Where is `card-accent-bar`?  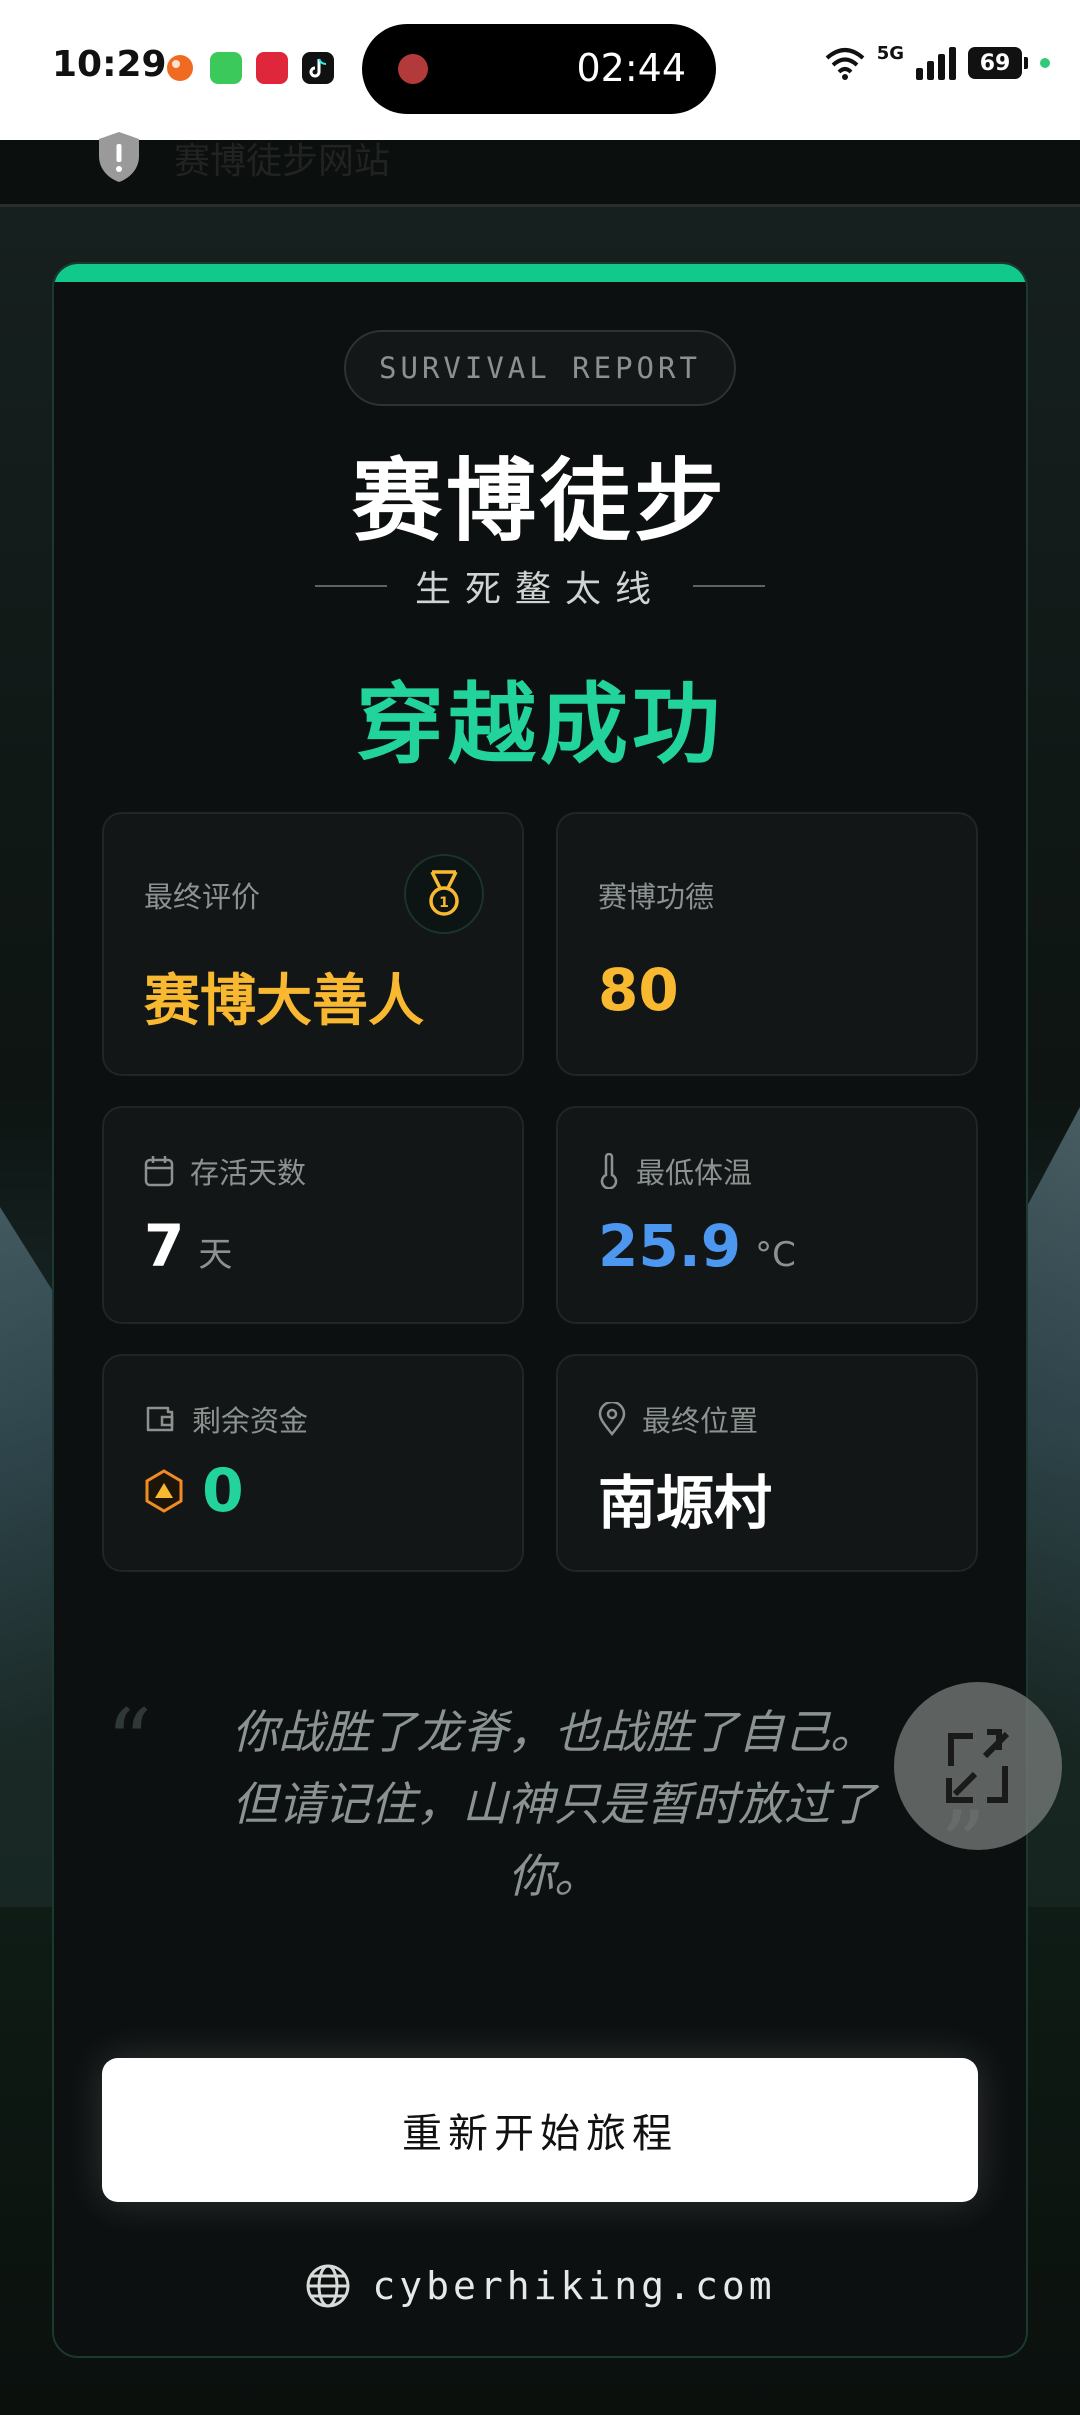 card-accent-bar is located at coordinates (540, 273).